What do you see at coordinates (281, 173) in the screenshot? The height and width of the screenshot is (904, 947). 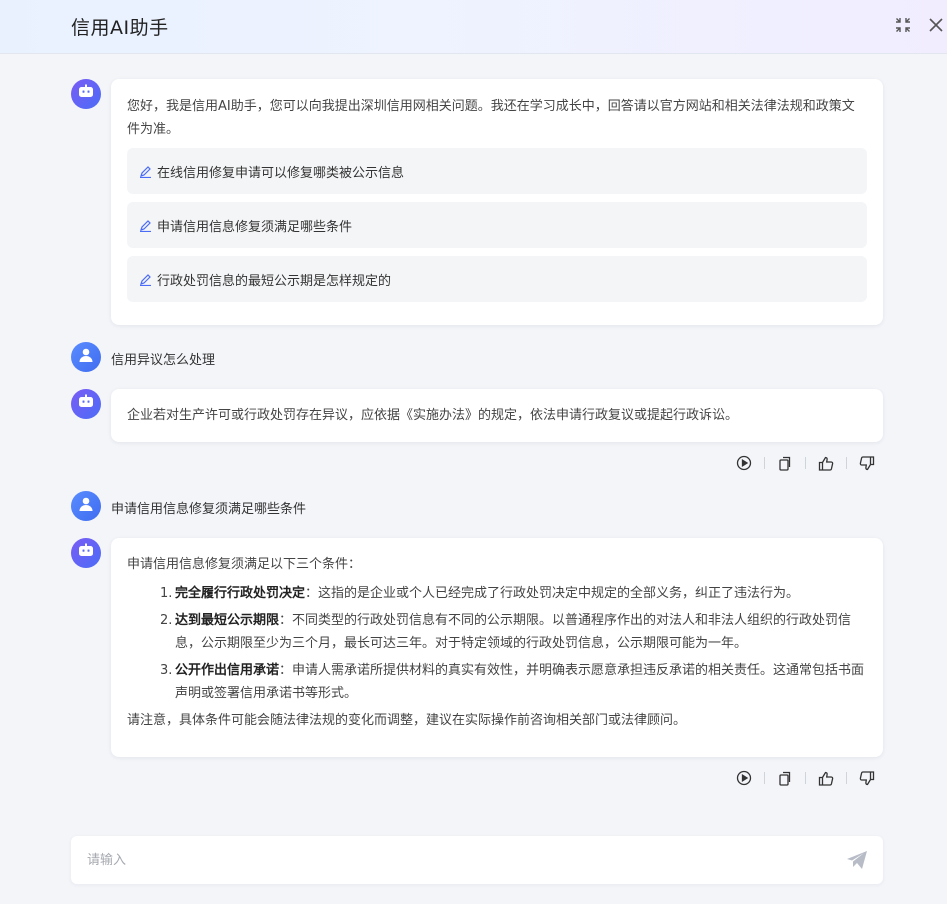 I see `suggestion-label: 在线信用修复申请可以修复哪类被公示信息` at bounding box center [281, 173].